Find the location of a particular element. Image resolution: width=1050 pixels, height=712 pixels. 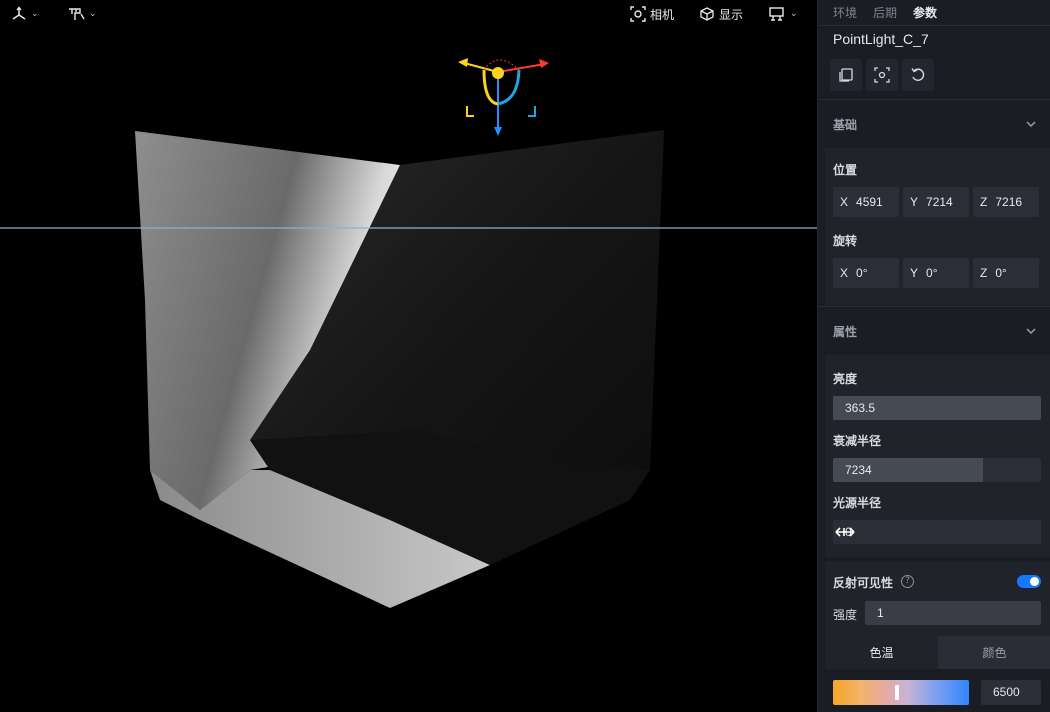

display-button: 显示 is located at coordinates (721, 14).